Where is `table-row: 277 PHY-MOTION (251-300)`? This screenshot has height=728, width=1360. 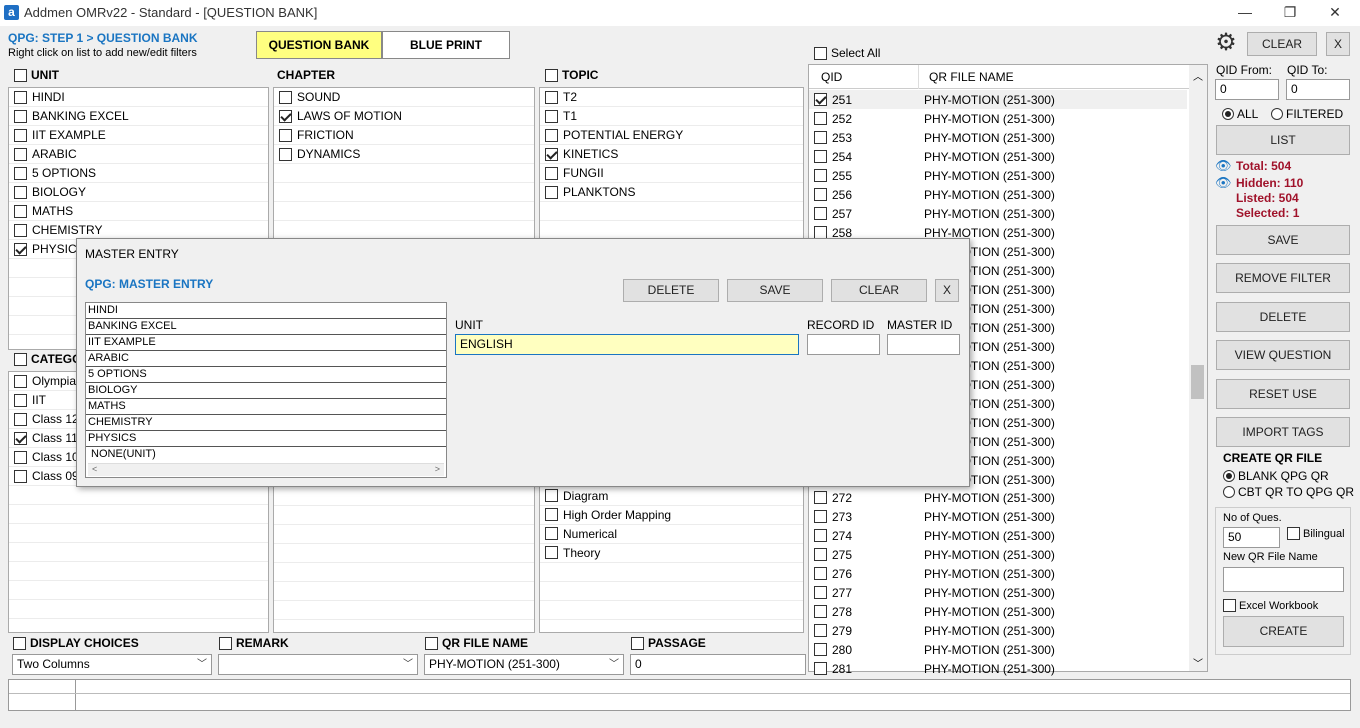
table-row: 277 PHY-MOTION (251-300) is located at coordinates (998, 592).